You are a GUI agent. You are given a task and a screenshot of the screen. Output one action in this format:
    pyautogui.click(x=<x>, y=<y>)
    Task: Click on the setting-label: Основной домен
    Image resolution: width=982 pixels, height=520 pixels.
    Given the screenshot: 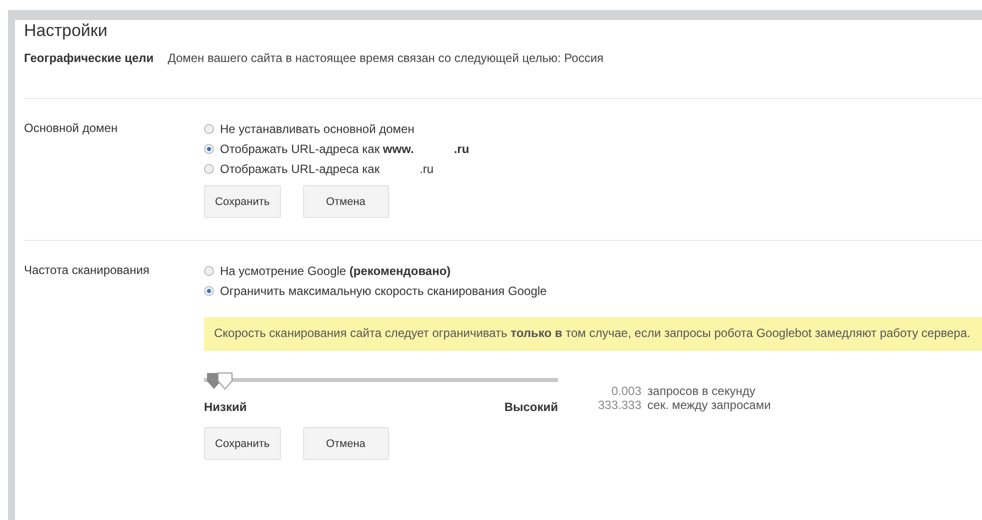 What is the action you would take?
    pyautogui.click(x=71, y=129)
    